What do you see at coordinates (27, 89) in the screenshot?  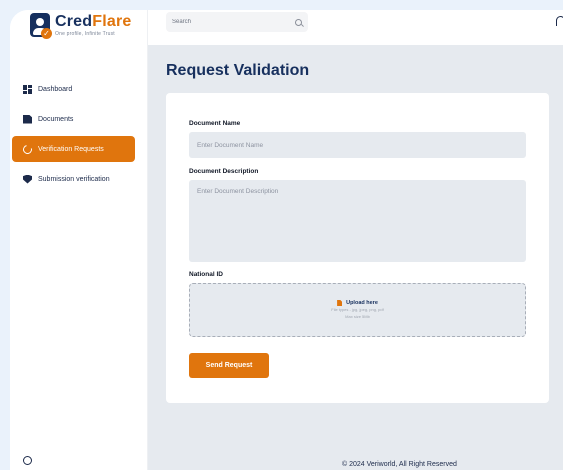 I see `grid-icon` at bounding box center [27, 89].